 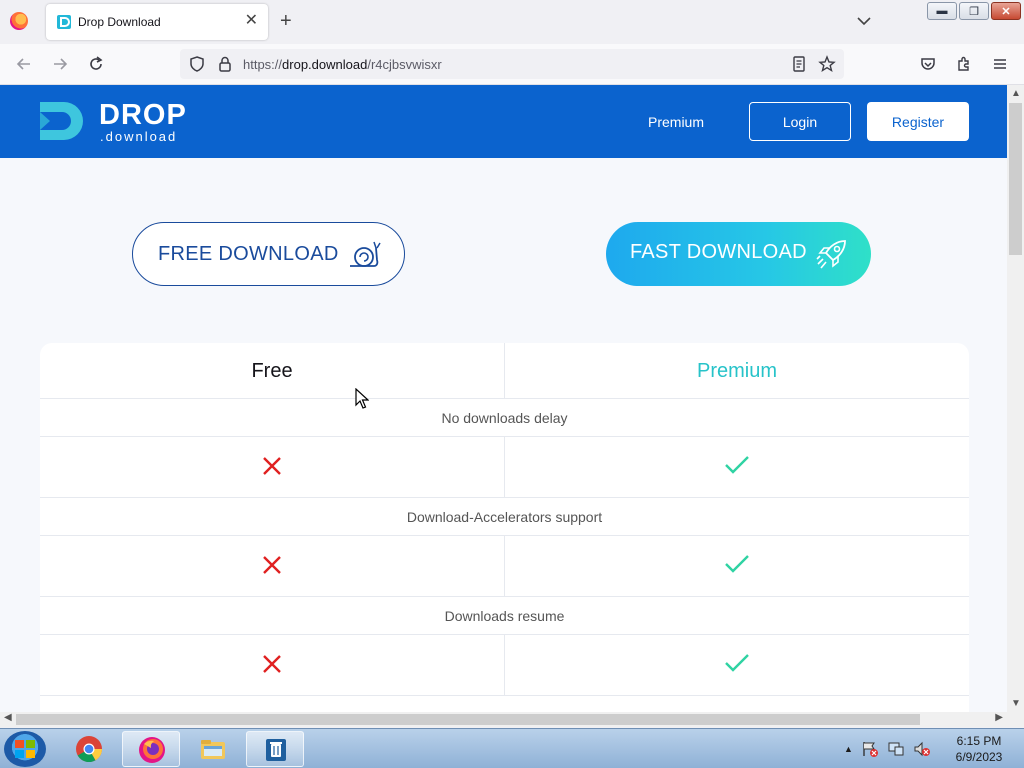 What do you see at coordinates (64, 22) in the screenshot?
I see `drop-favicon-icon` at bounding box center [64, 22].